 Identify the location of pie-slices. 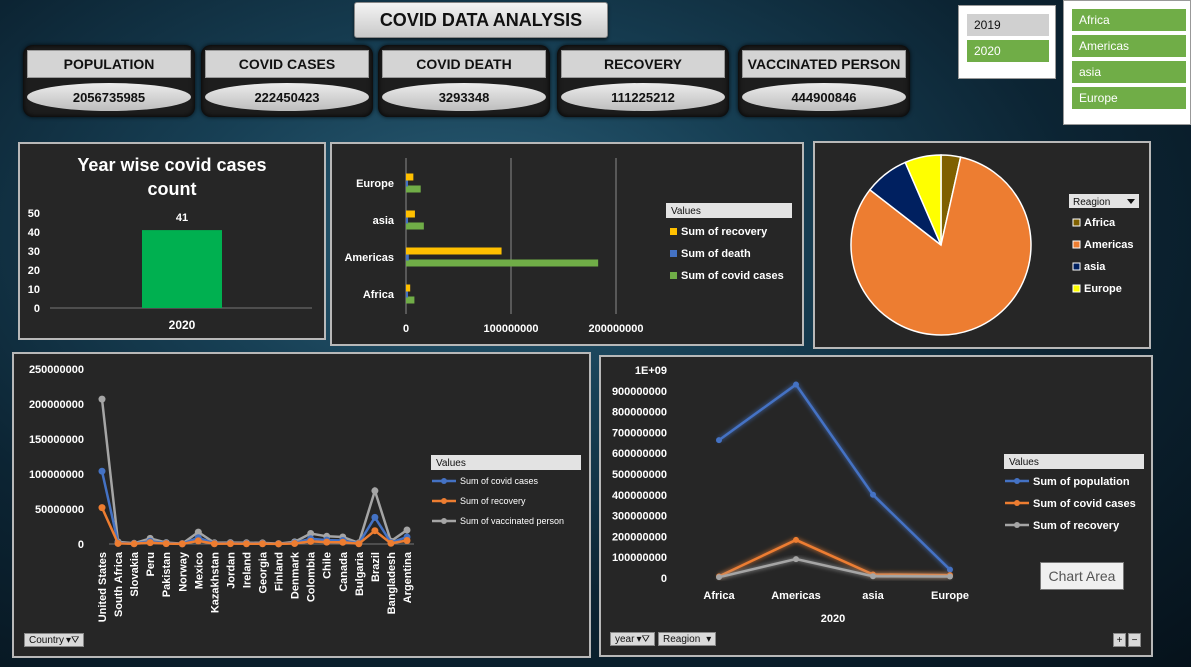
(941, 245).